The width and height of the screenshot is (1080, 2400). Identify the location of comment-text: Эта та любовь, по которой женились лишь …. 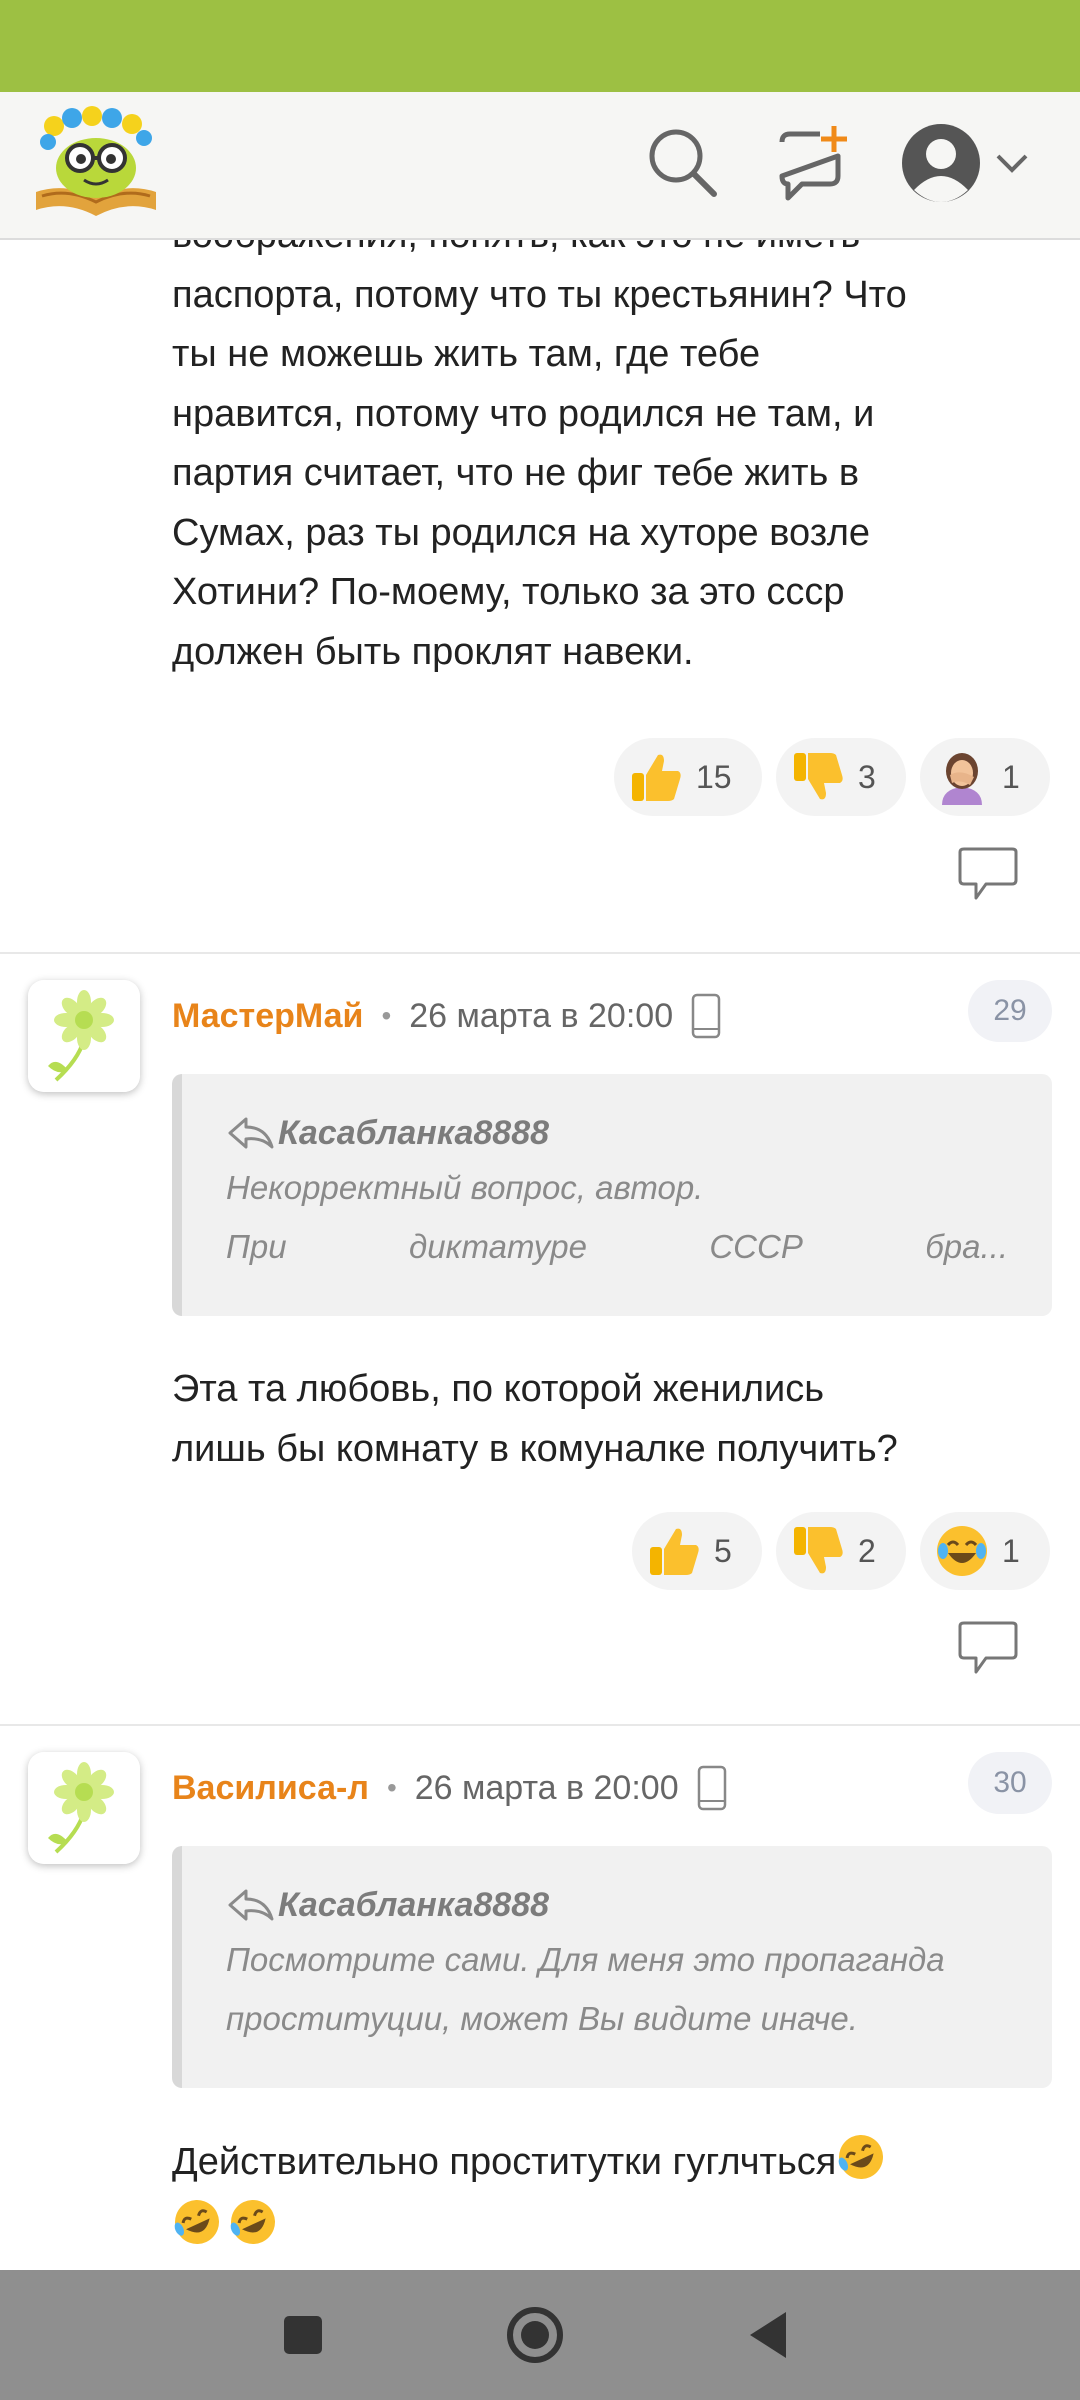
(612, 1419).